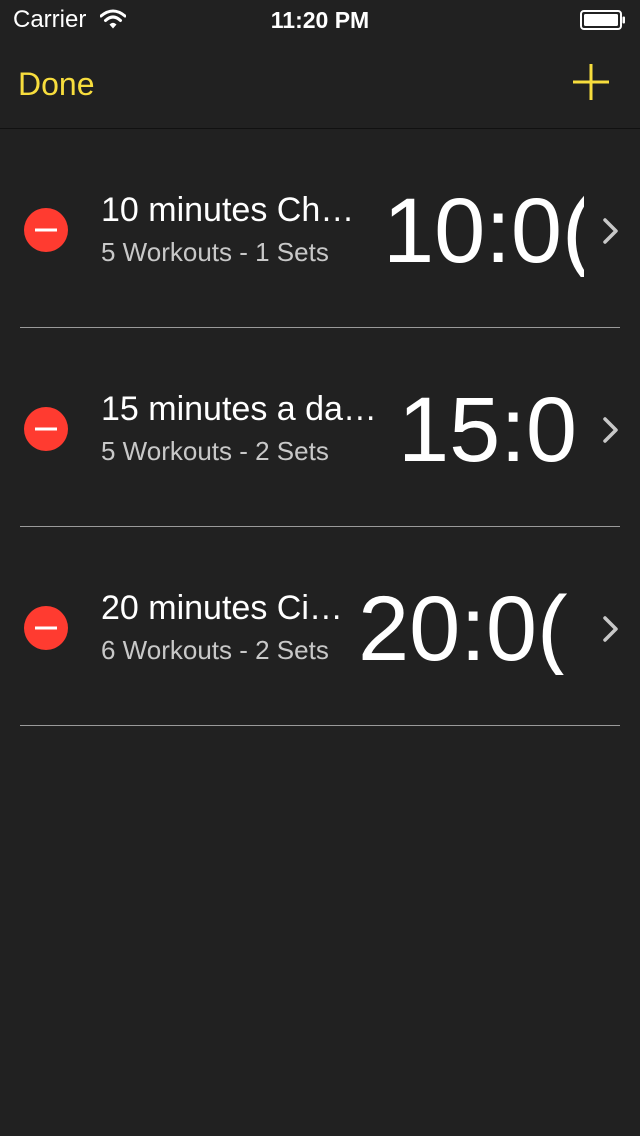  I want to click on workout-duration: 20:0(, so click(463, 629).